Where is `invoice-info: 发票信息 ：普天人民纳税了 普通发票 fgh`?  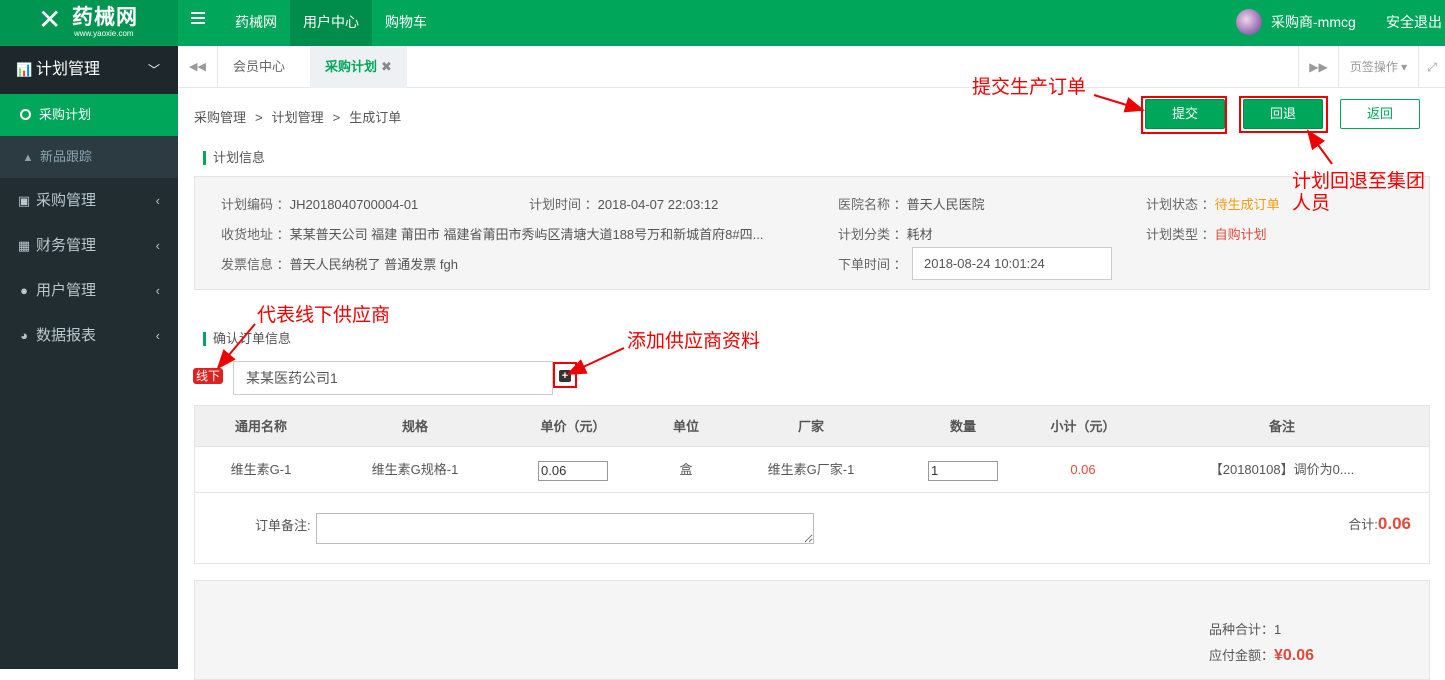 invoice-info: 发票信息 ：普天人民纳税了 普通发票 fgh is located at coordinates (339, 263).